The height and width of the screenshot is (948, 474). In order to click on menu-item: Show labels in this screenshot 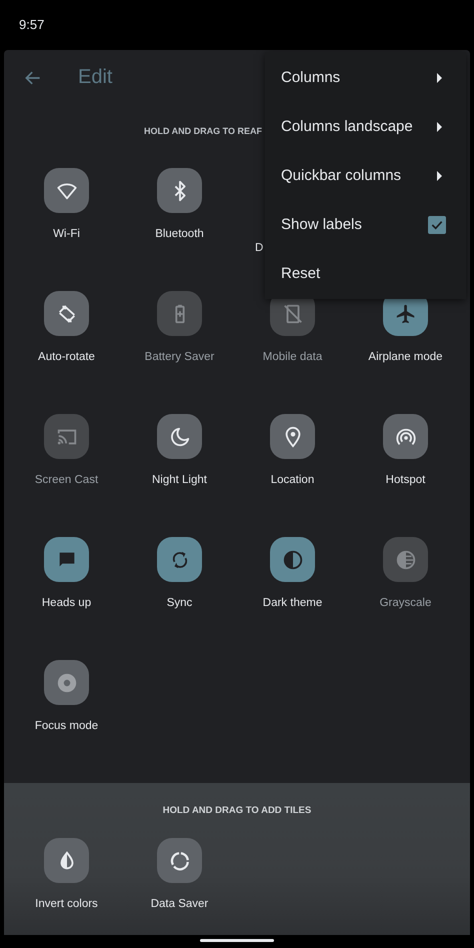, I will do `click(365, 224)`.